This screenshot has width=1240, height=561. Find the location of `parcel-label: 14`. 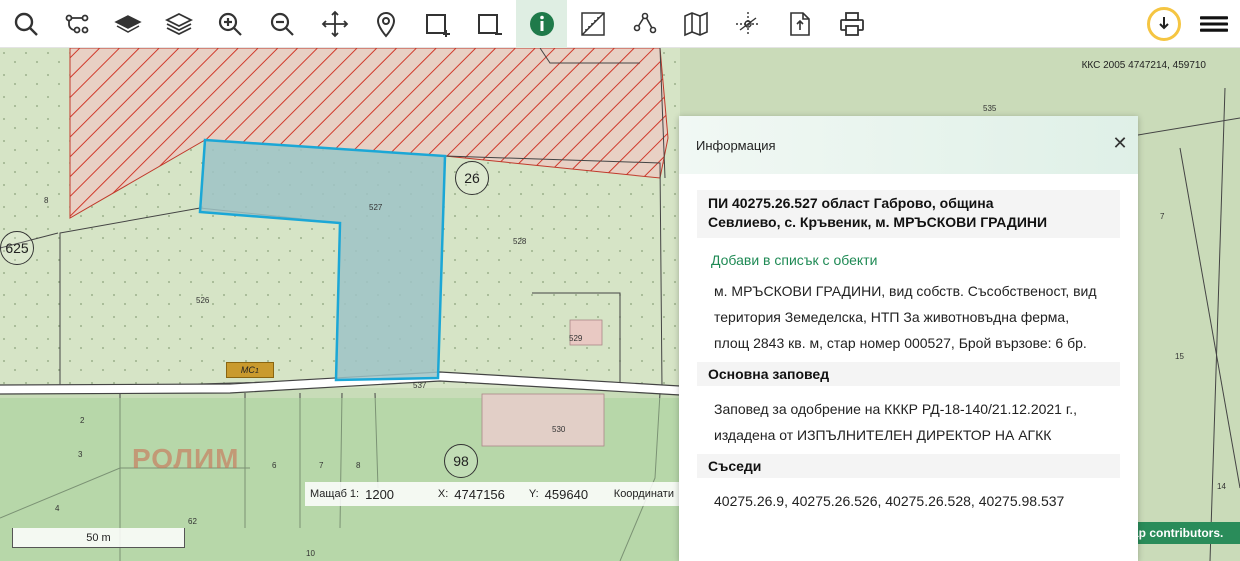

parcel-label: 14 is located at coordinates (1221, 486).